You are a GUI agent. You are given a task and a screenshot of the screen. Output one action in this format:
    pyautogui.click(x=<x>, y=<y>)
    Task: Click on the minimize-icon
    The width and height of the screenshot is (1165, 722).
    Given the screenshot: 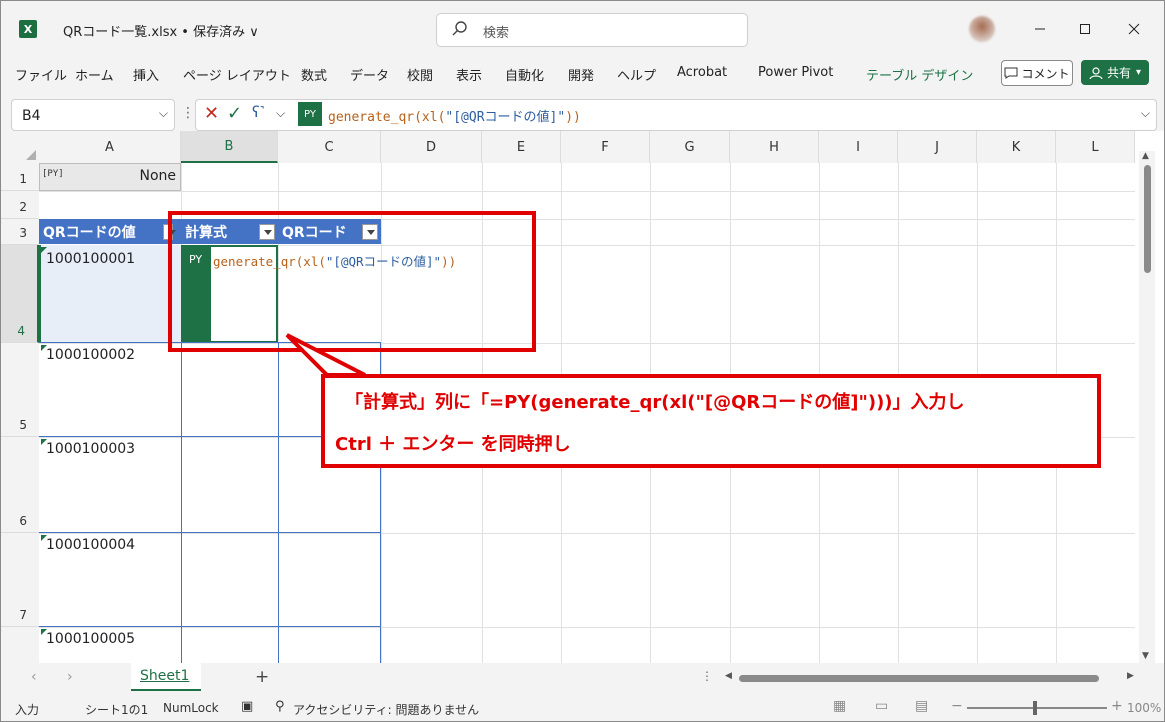 What is the action you would take?
    pyautogui.click(x=1040, y=29)
    